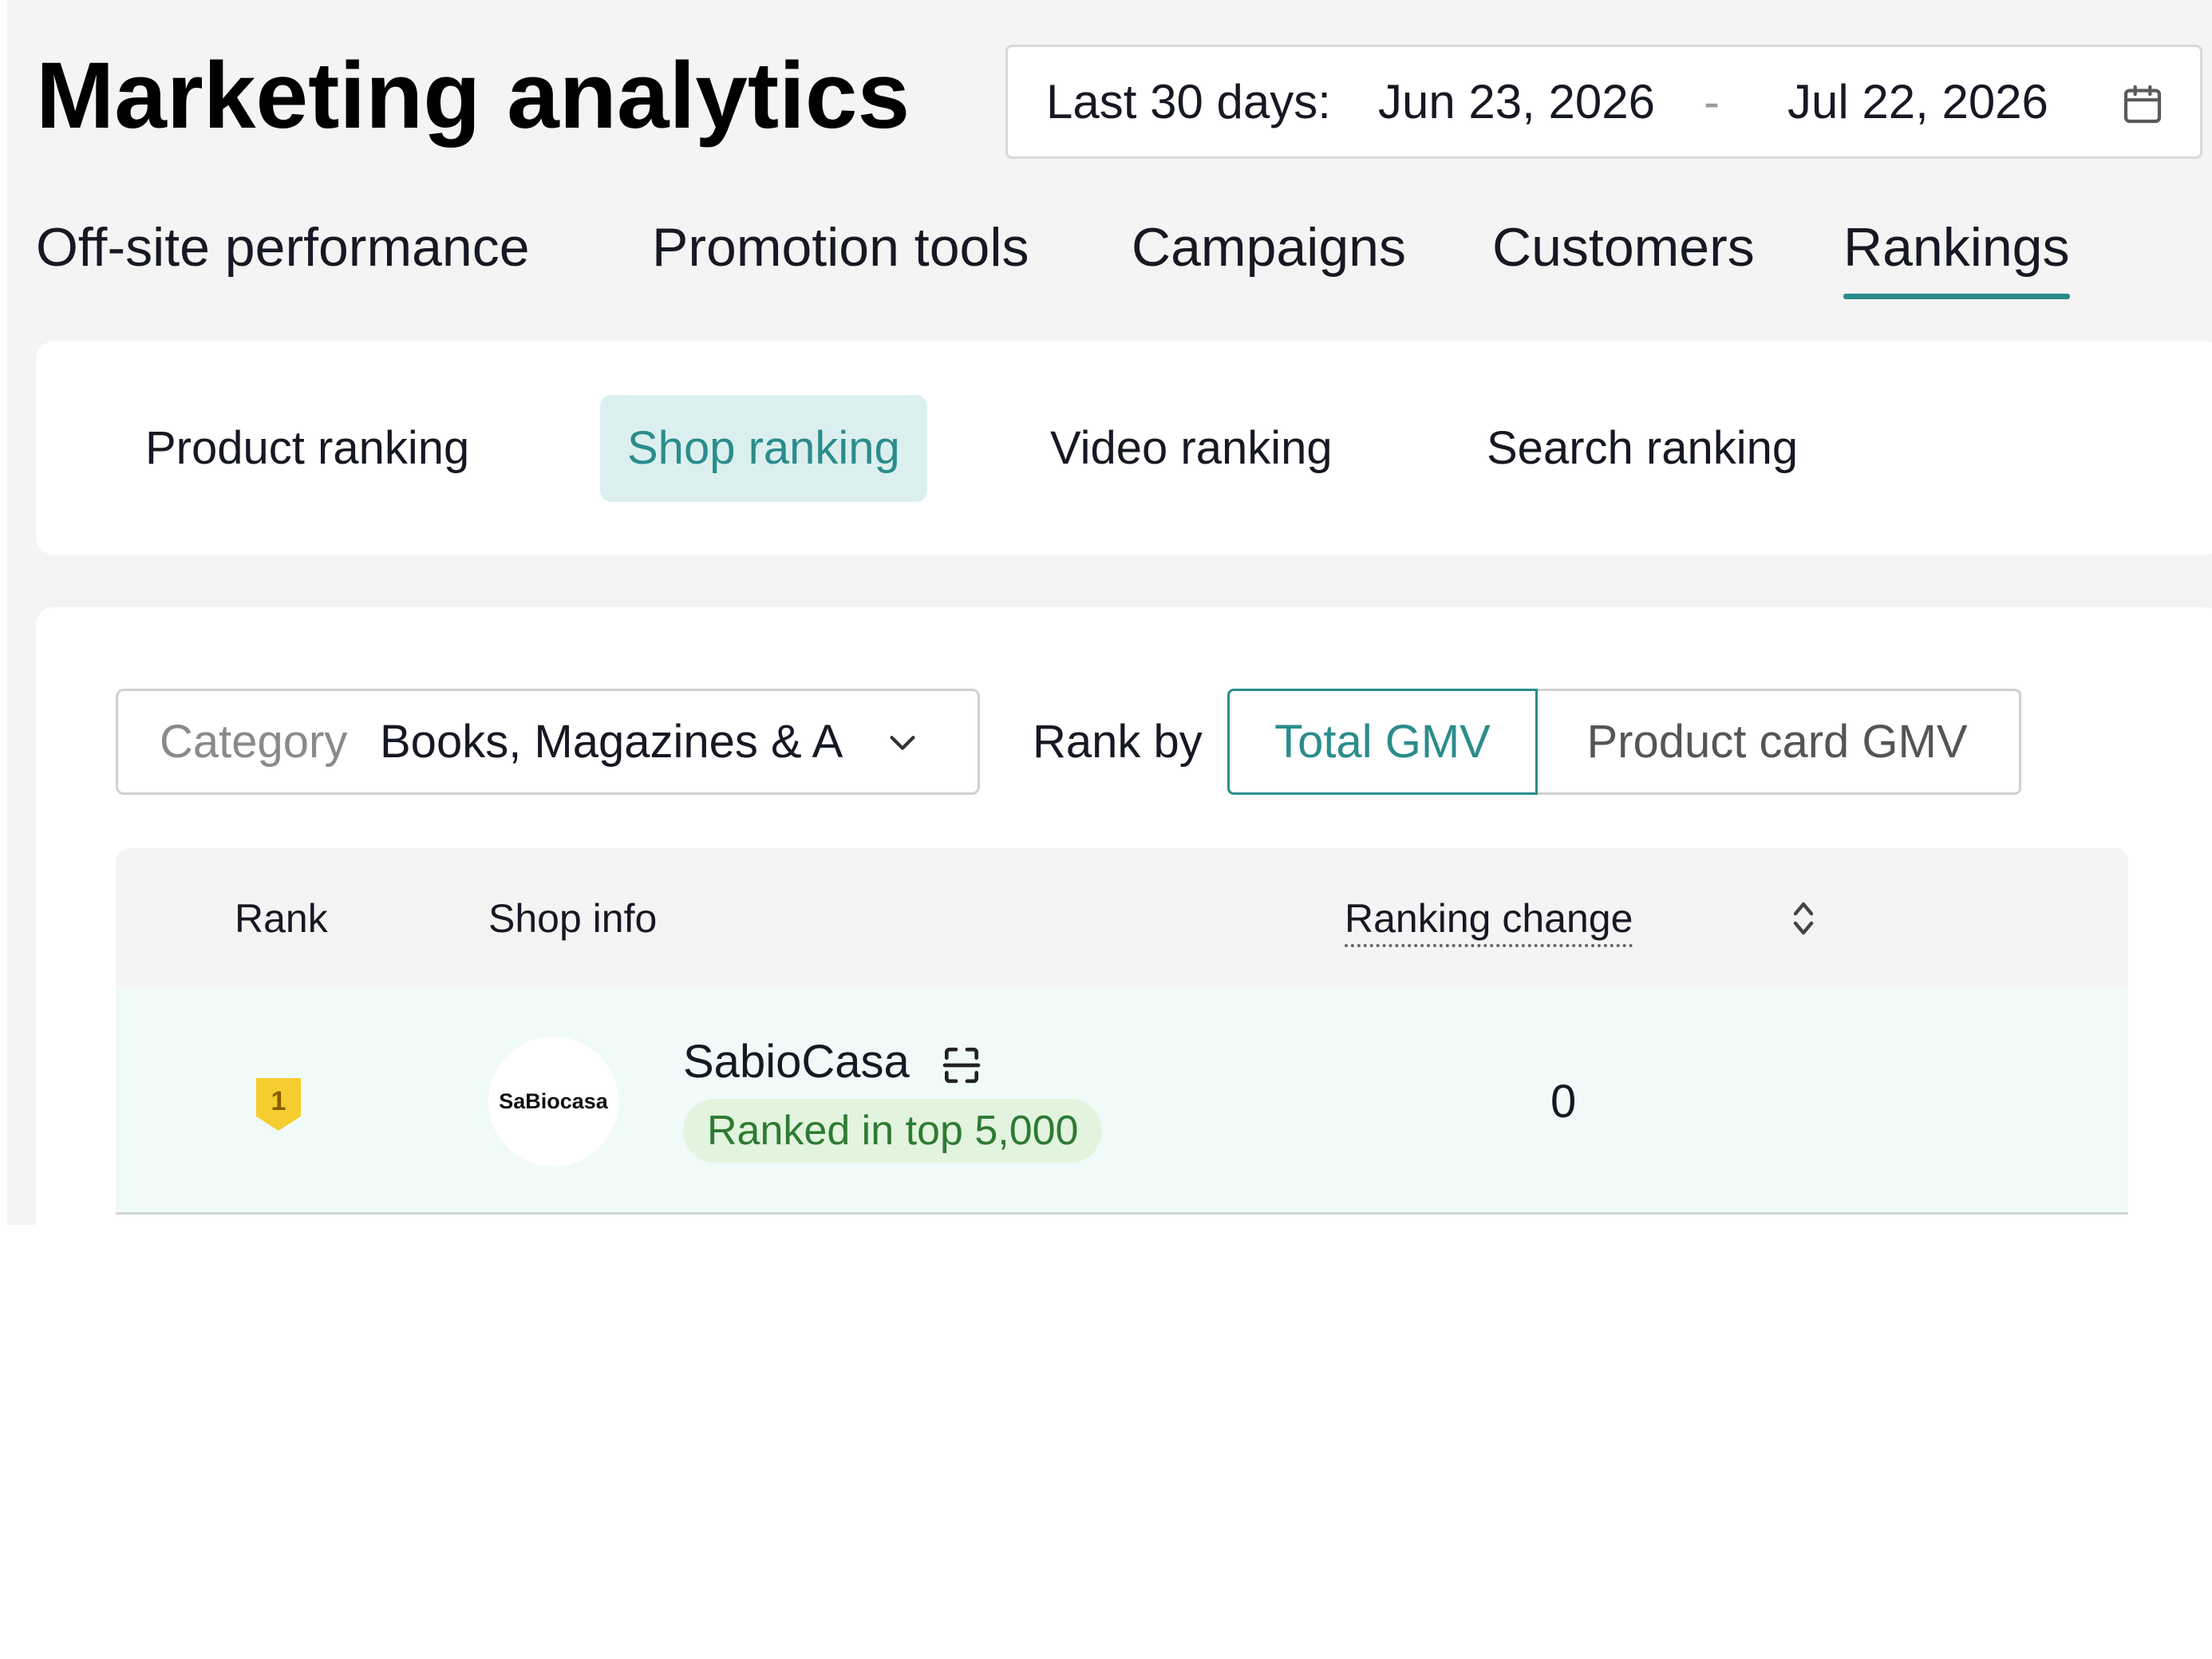  I want to click on ranking-change-value: 0, so click(1564, 1102).